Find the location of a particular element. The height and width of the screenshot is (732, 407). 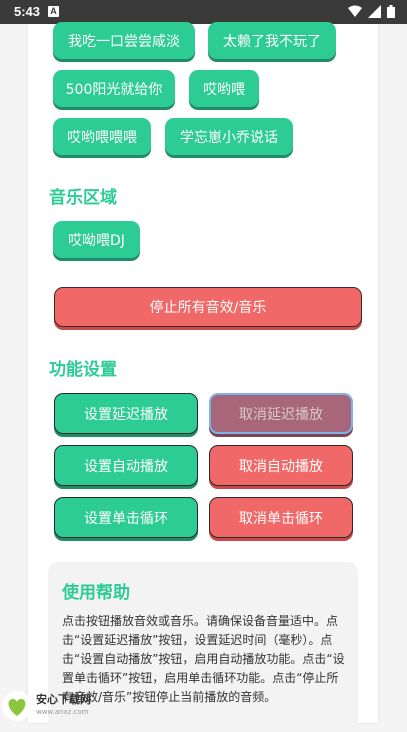

stop-all-button: 停止所有音效/音乐 is located at coordinates (208, 307).